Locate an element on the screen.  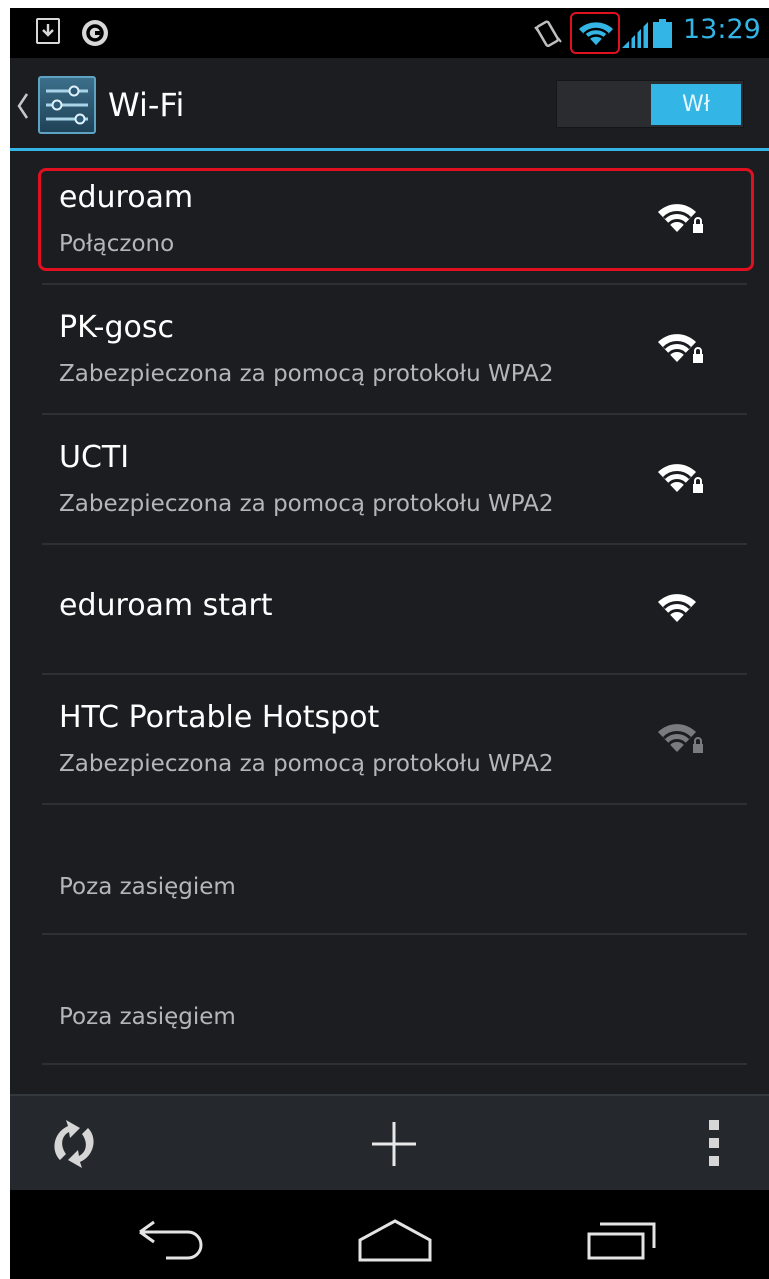
recents-icon is located at coordinates (622, 1242).